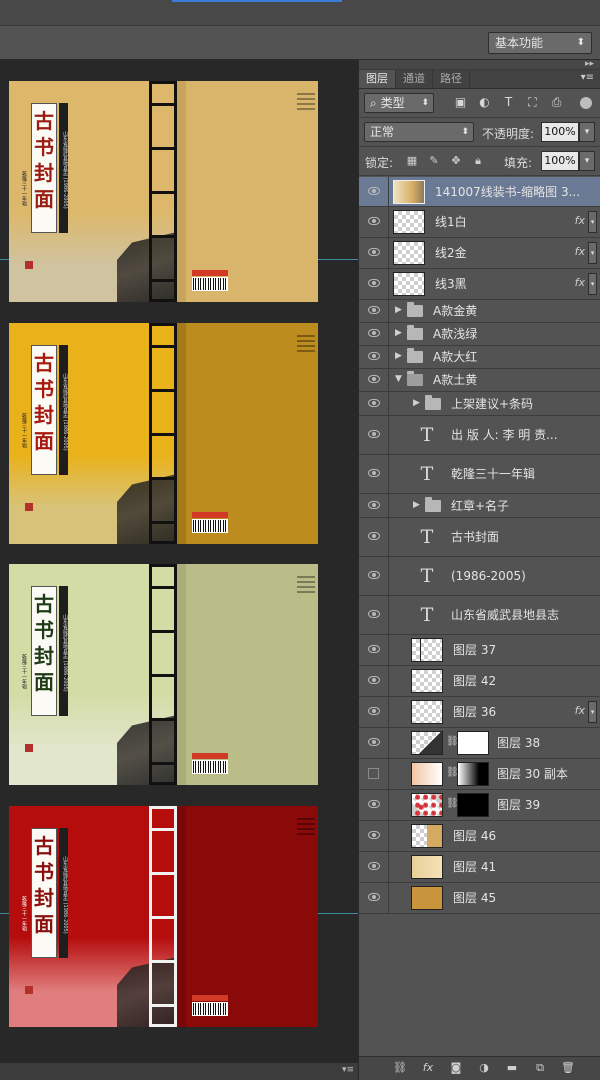  I want to click on layer-row: ▶ 红章+名子, so click(479, 506).